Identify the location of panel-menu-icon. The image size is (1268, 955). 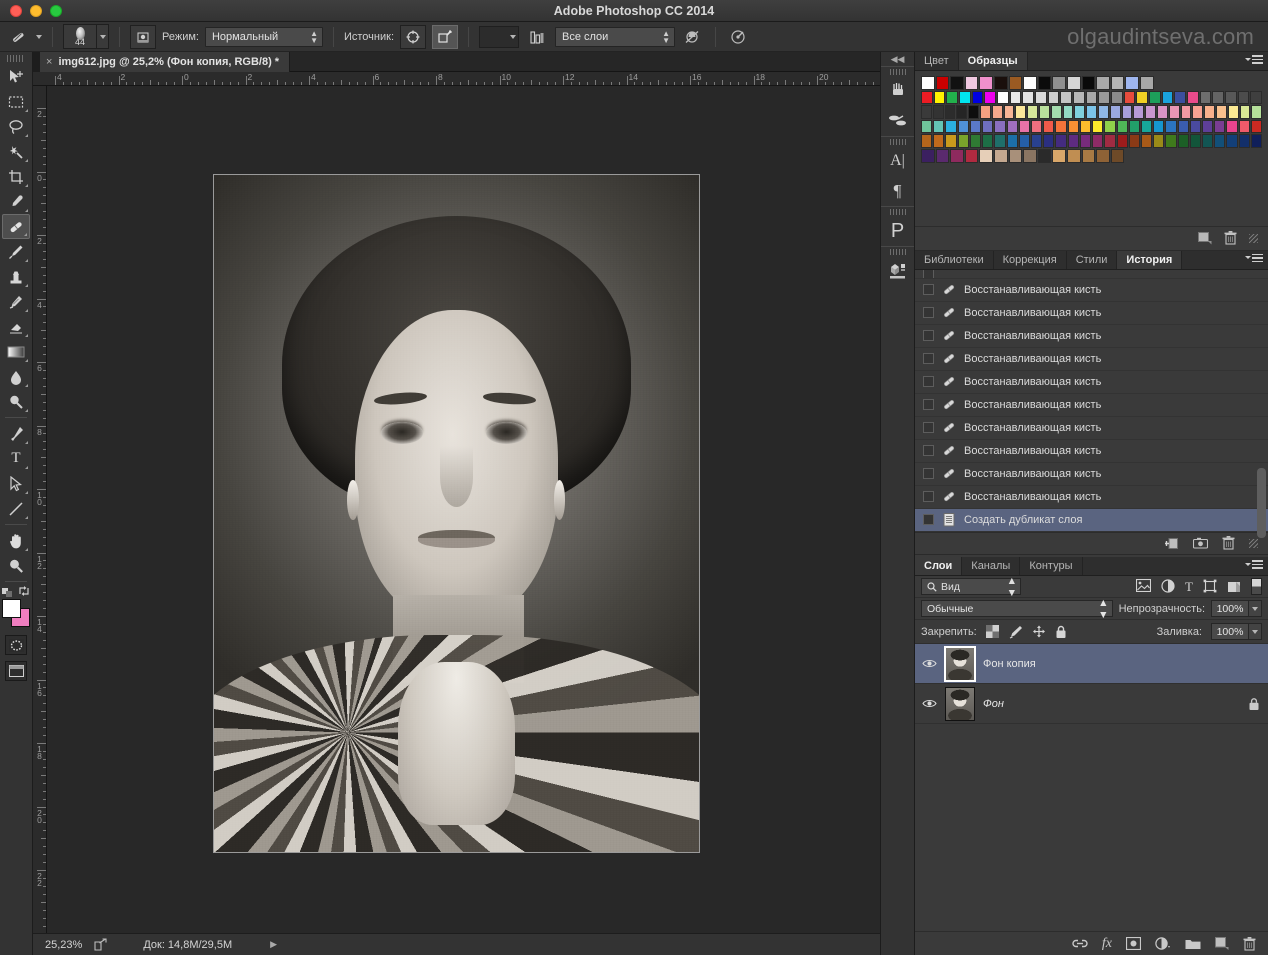
(1254, 564).